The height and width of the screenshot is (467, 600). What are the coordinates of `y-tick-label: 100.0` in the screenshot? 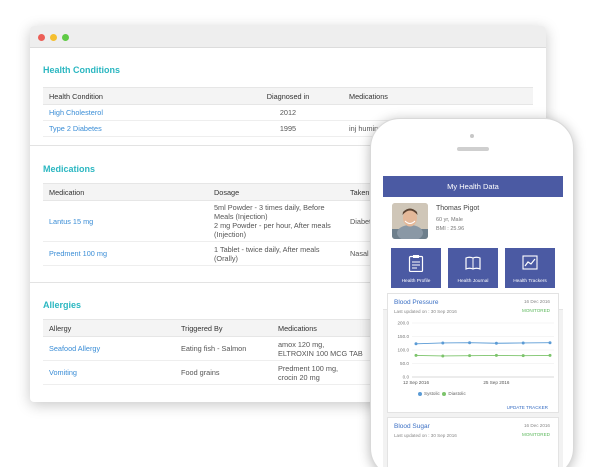 It's located at (404, 350).